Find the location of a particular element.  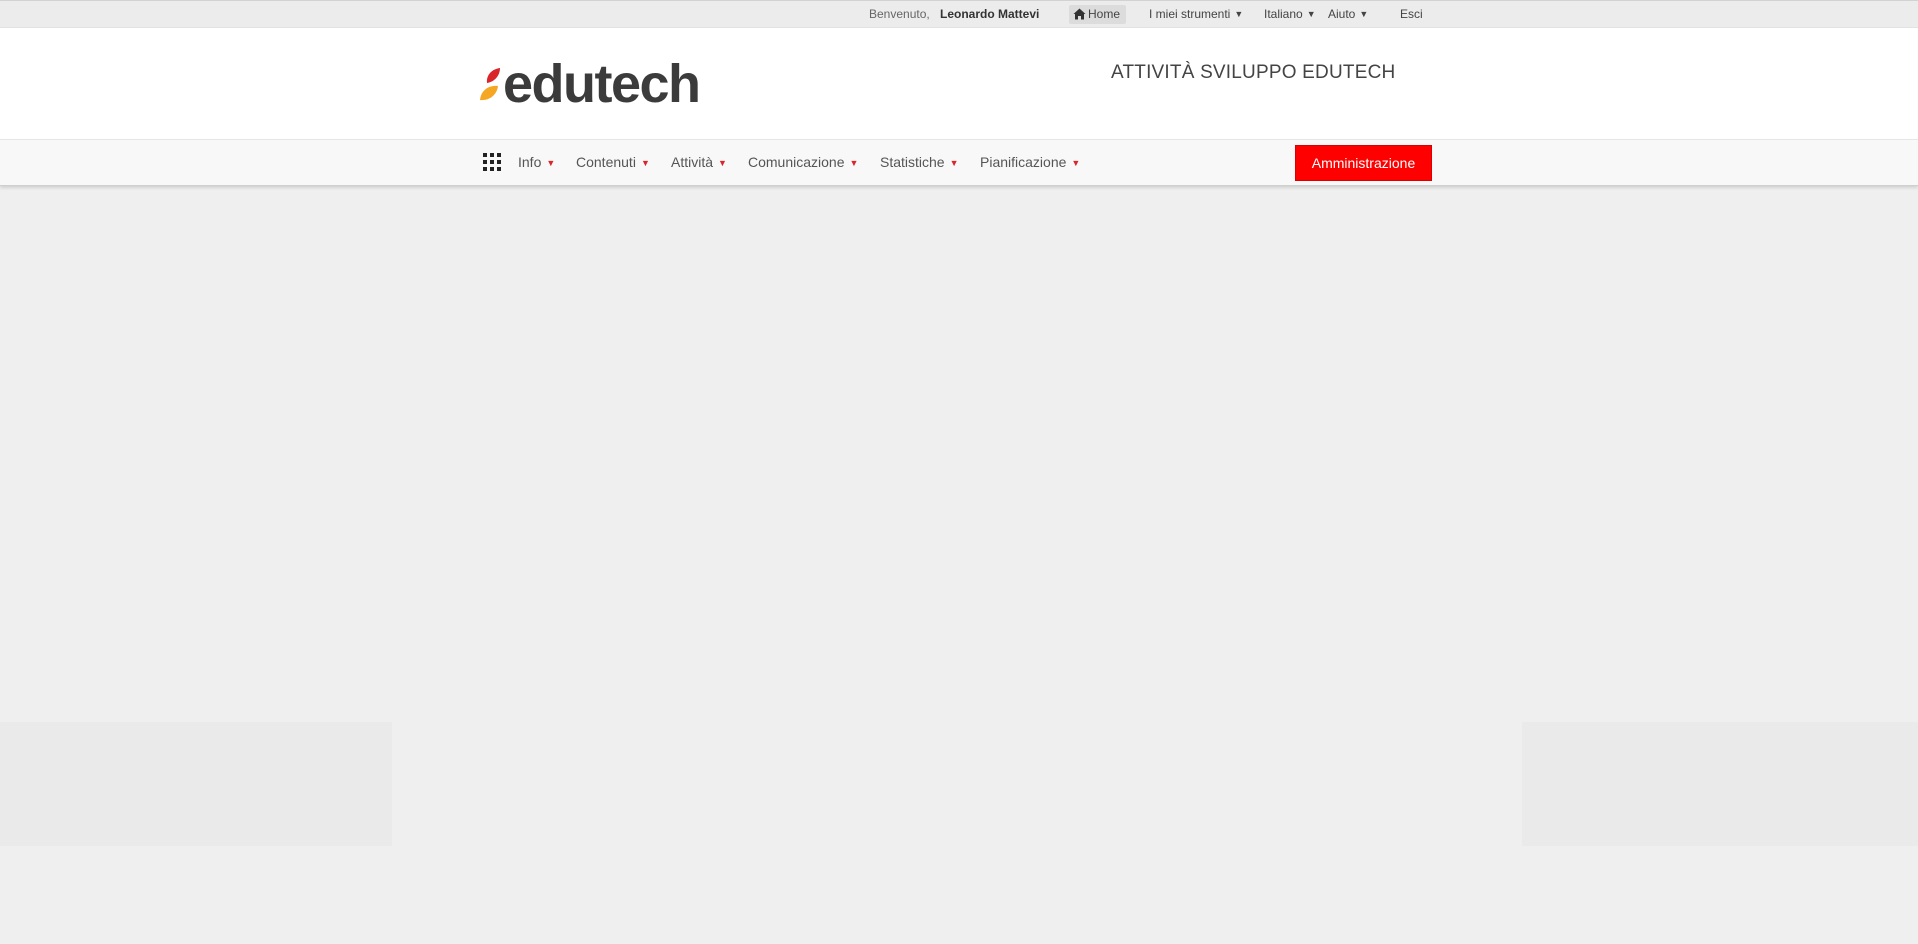

nav-item-comunicazione: Comunicazione ▼ is located at coordinates (803, 163).